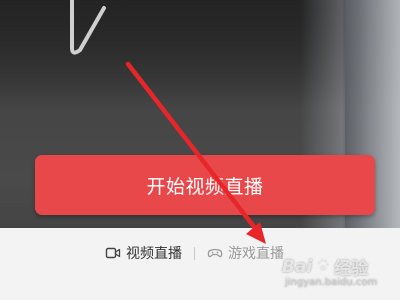 The image size is (400, 300). Describe the element at coordinates (351, 269) in the screenshot. I see `watermark-text-jingyan: 经验` at that location.